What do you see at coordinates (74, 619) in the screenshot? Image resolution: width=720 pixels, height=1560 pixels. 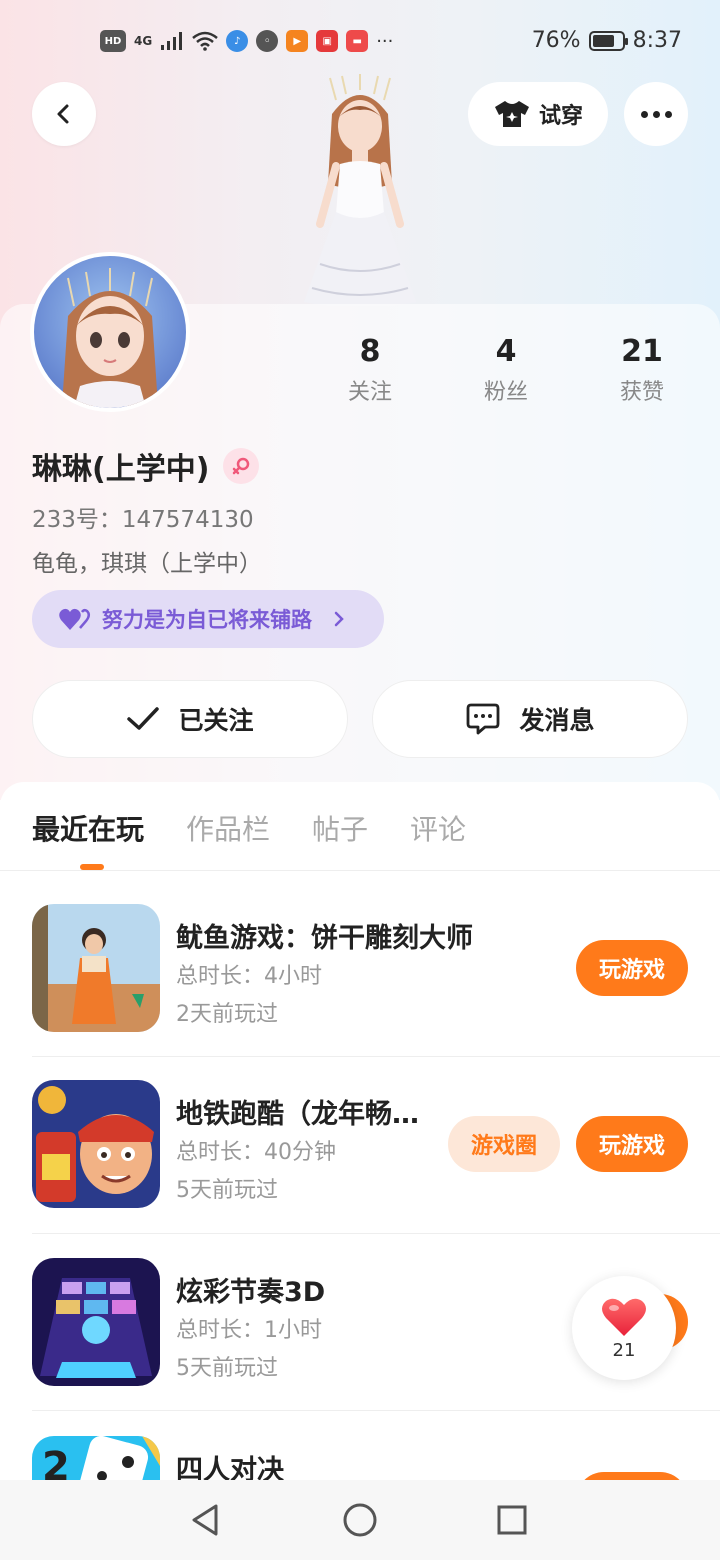 I see `double-heart-icon` at bounding box center [74, 619].